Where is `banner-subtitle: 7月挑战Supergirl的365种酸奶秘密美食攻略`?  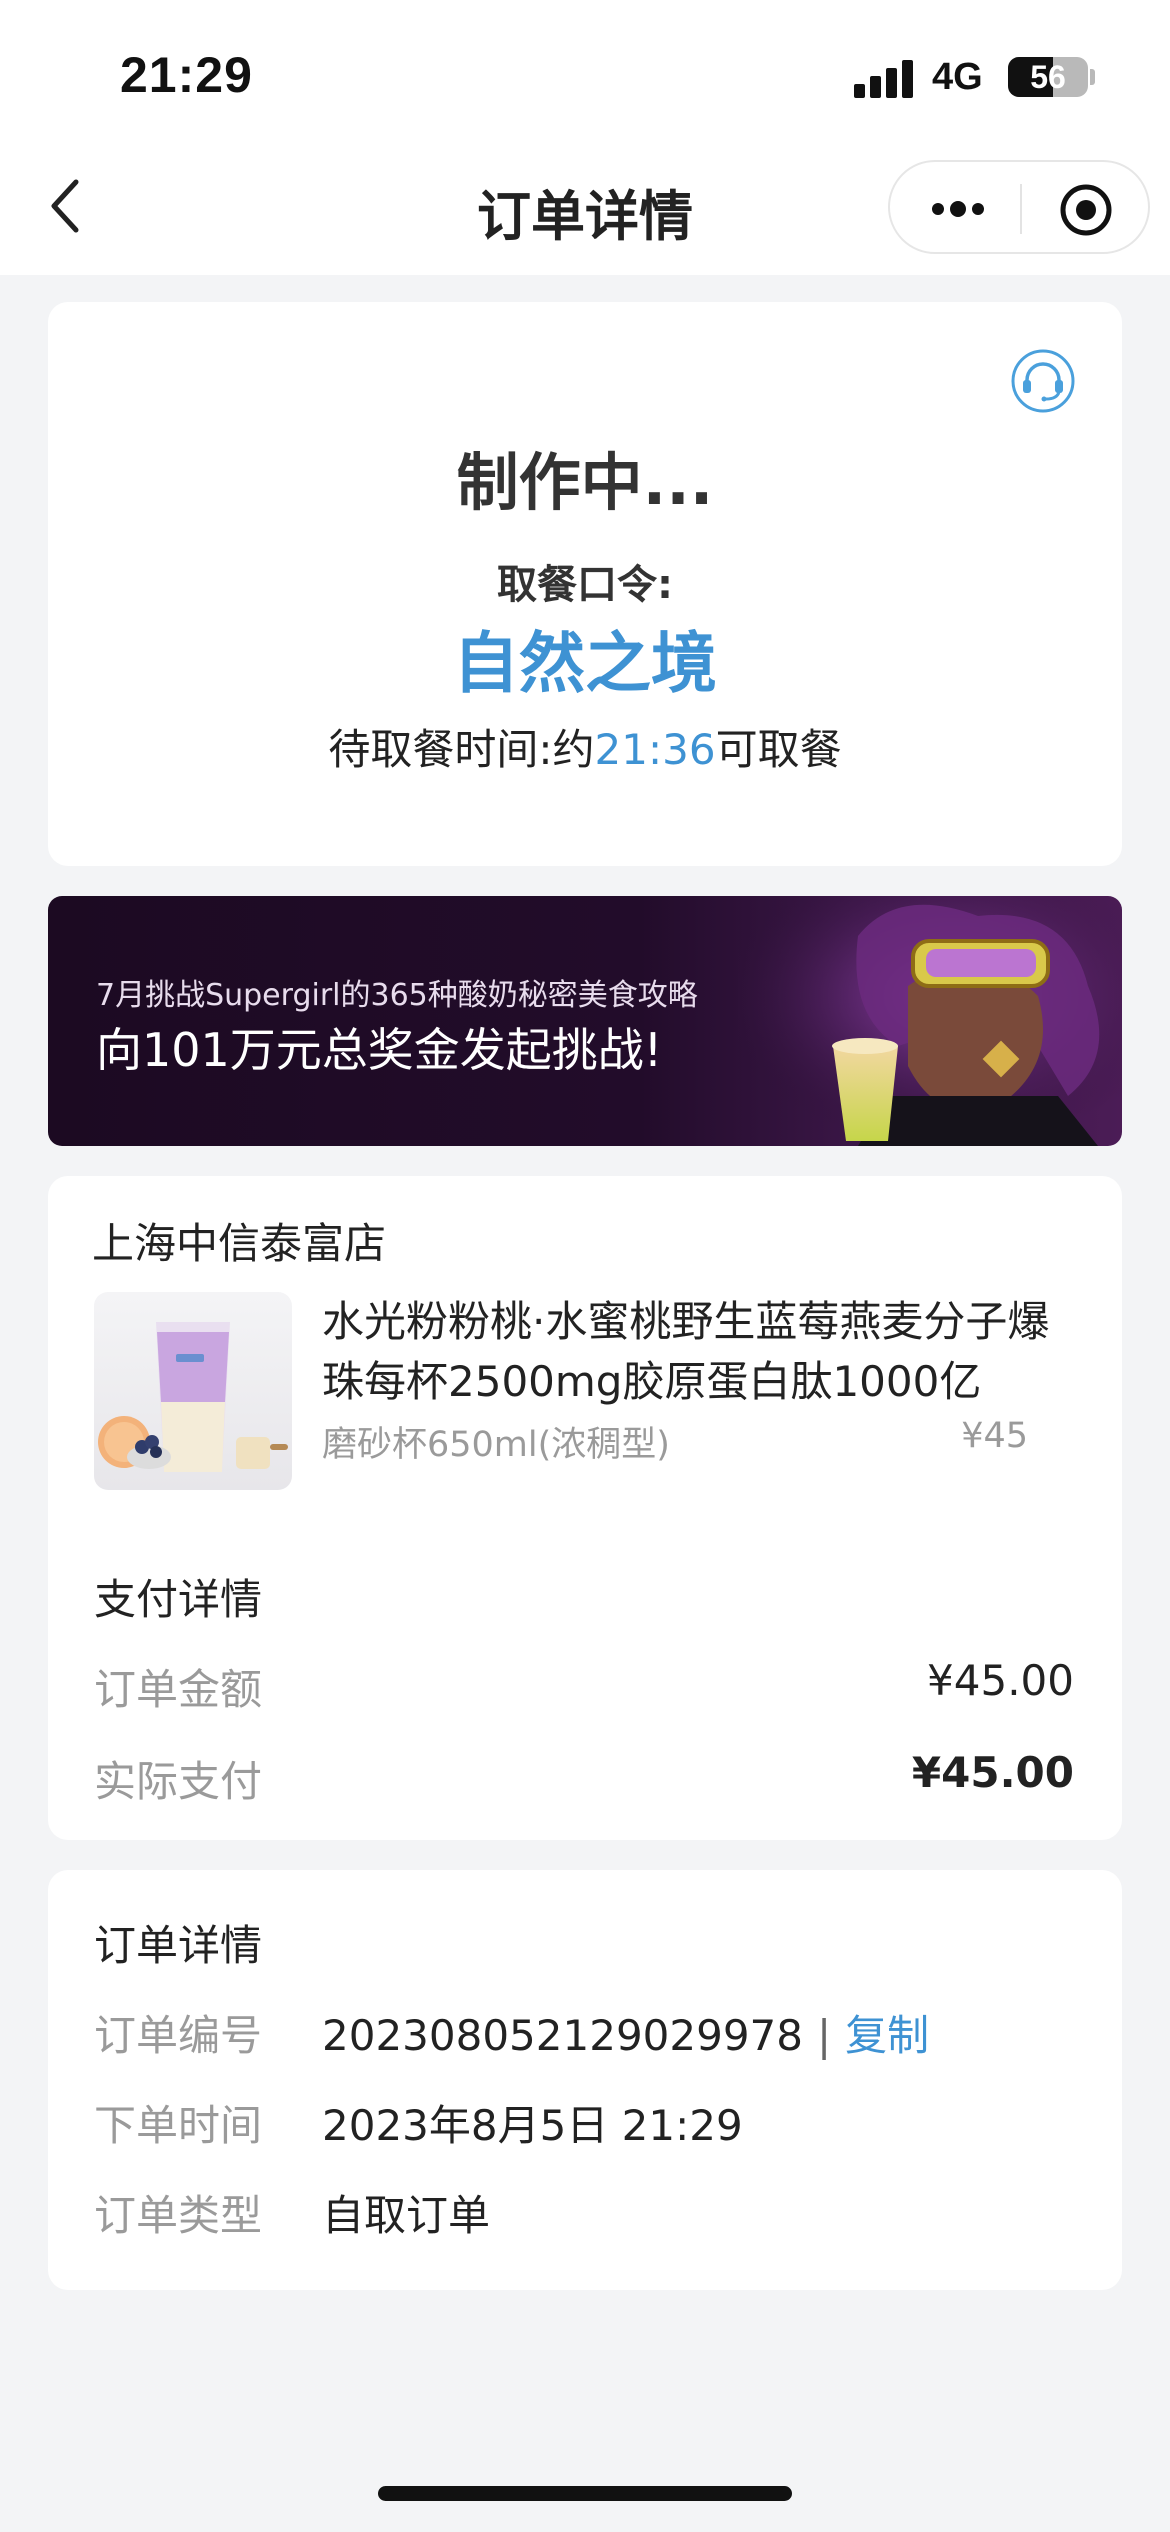 banner-subtitle: 7月挑战Supergirl的365种酸奶秘密美食攻略 is located at coordinates (397, 995).